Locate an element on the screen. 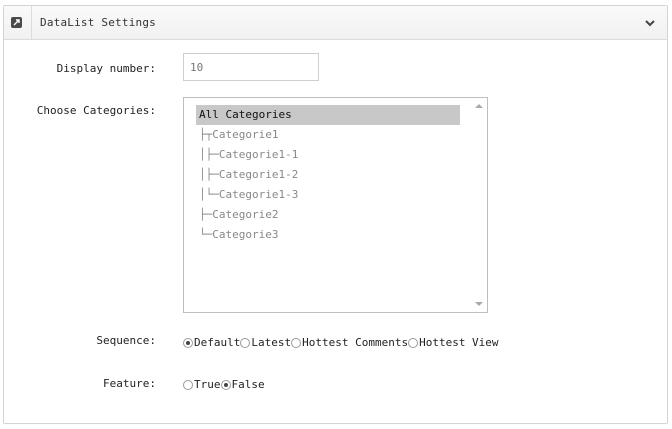 The width and height of the screenshot is (672, 429). panel-title: DataList Settings is located at coordinates (98, 22).